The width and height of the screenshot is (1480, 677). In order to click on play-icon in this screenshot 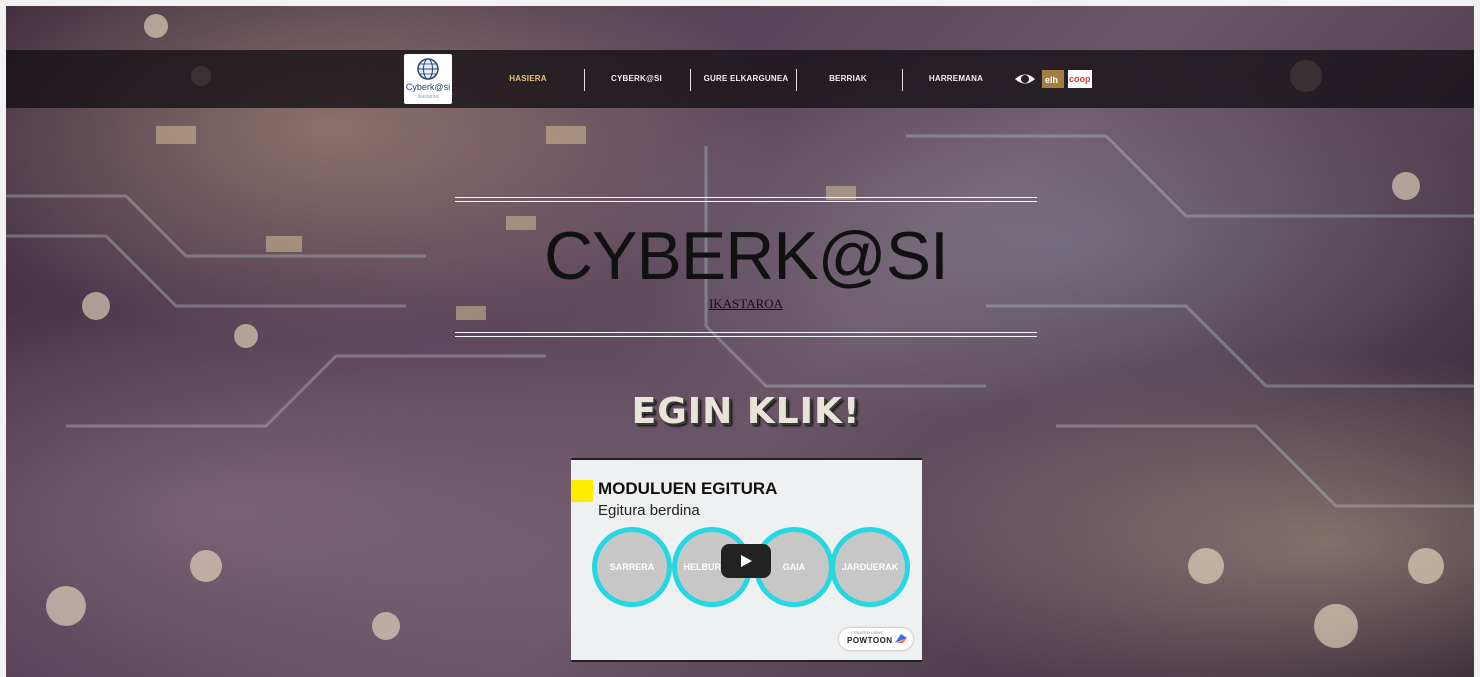, I will do `click(746, 561)`.